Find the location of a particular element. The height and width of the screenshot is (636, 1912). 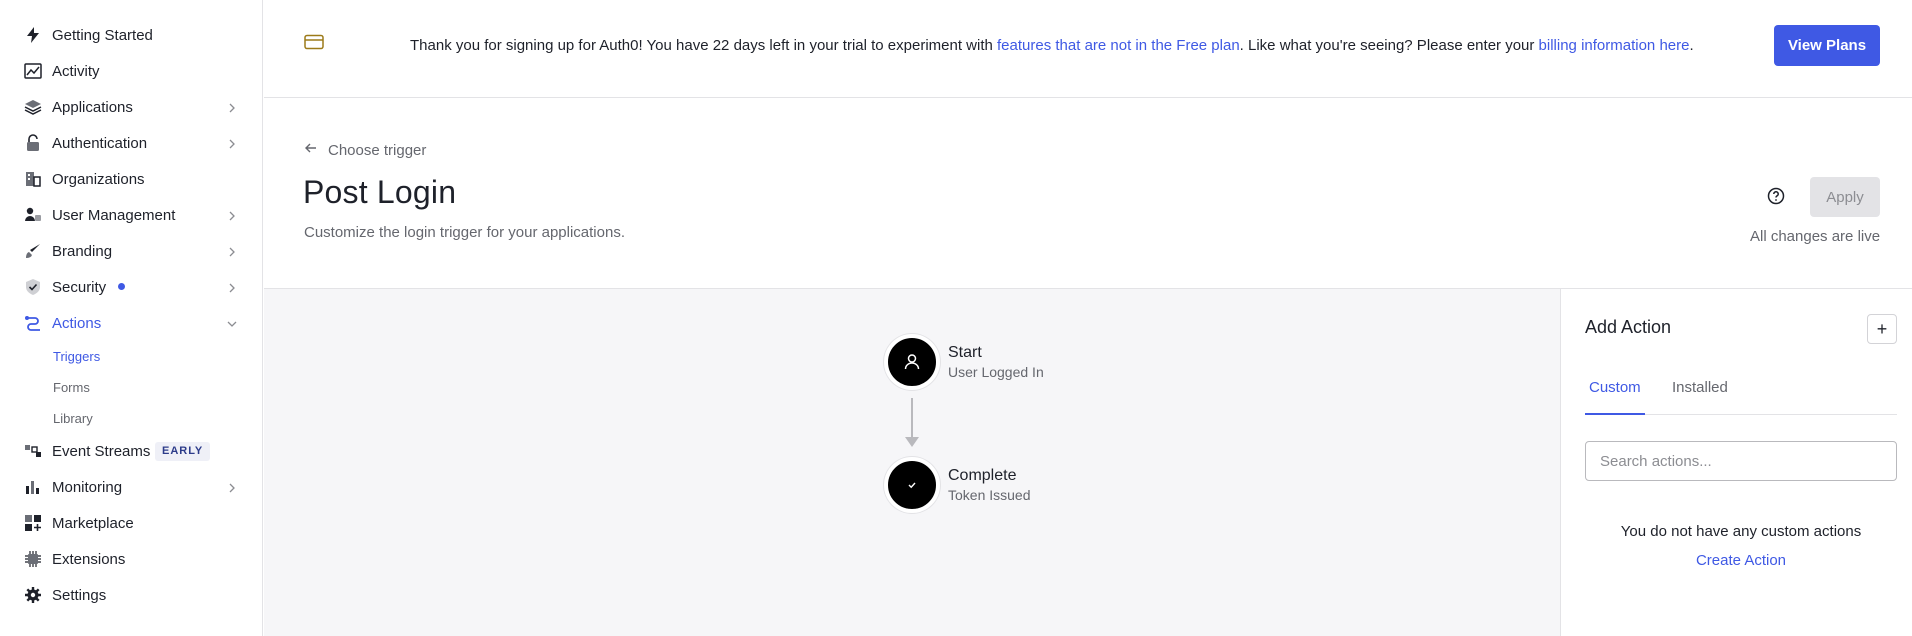

credit-card-icon is located at coordinates (314, 42).